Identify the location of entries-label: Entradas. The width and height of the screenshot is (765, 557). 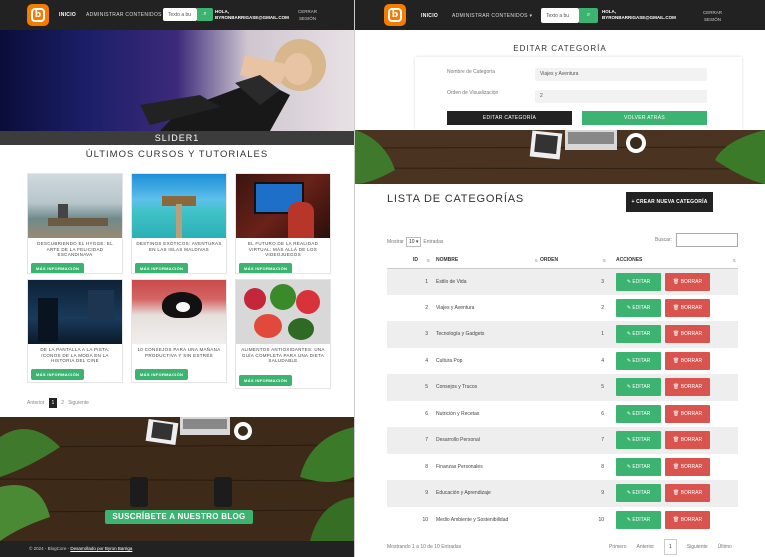
(433, 242).